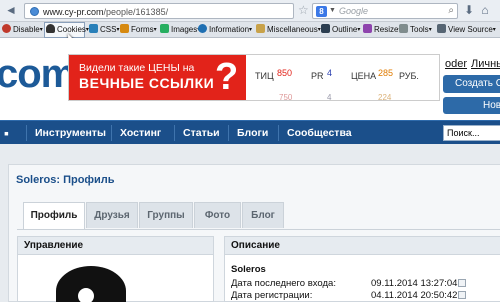 This screenshot has width=500, height=302. Describe the element at coordinates (367, 28) in the screenshot. I see `resize-icon` at that location.